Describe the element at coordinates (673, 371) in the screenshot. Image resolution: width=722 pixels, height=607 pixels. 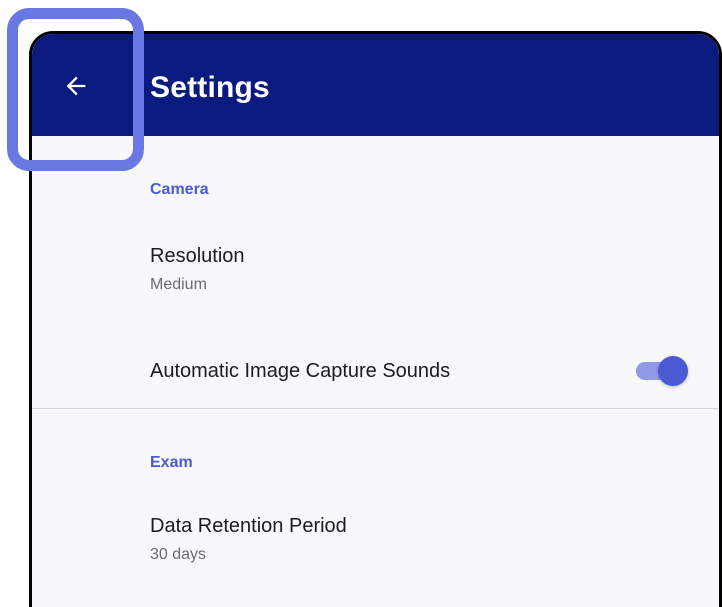
I see `toggle-thumb` at that location.